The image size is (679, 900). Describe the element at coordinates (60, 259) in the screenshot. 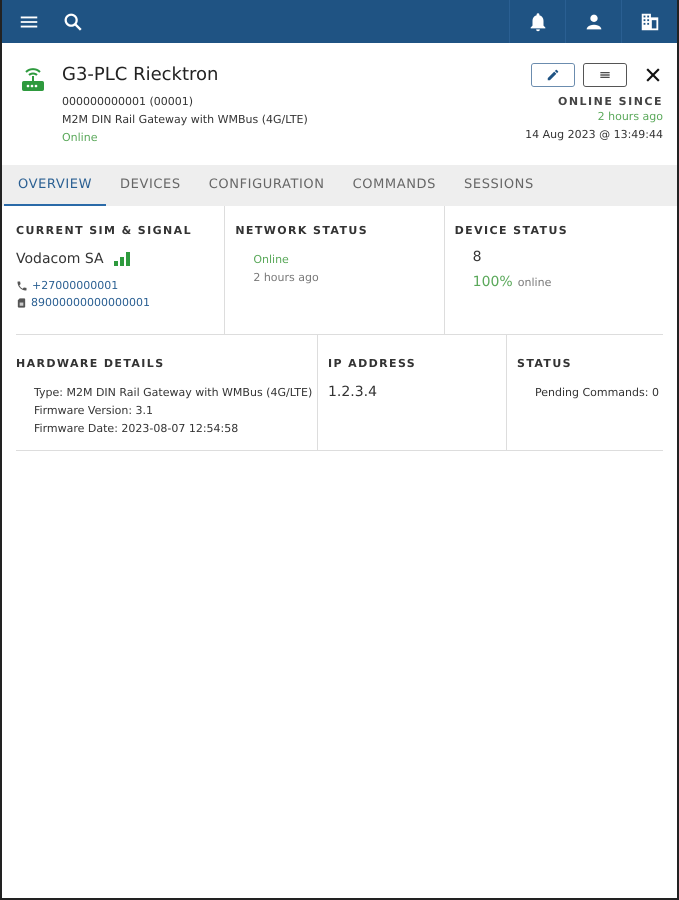

I see `operator-name: Vodacom SA` at that location.